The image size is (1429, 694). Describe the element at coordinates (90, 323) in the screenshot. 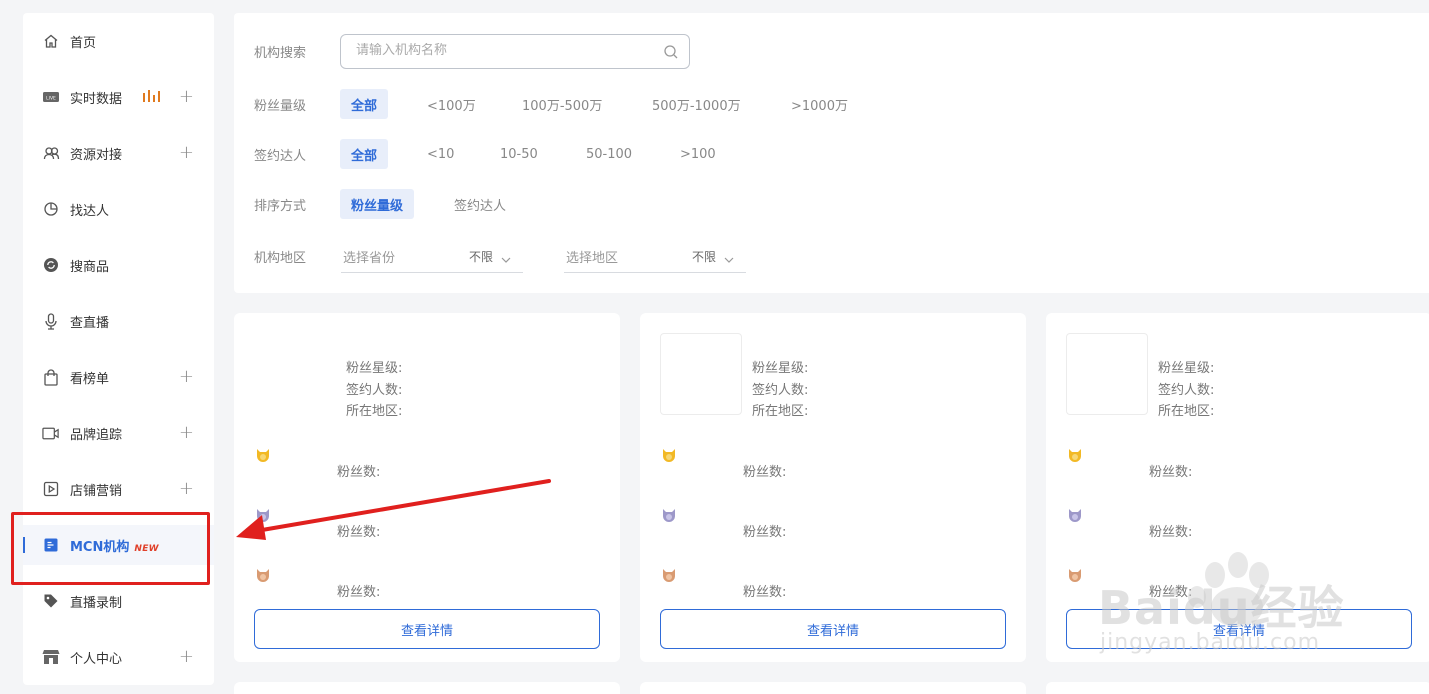

I see `sidebar-item-label: 查直播` at that location.